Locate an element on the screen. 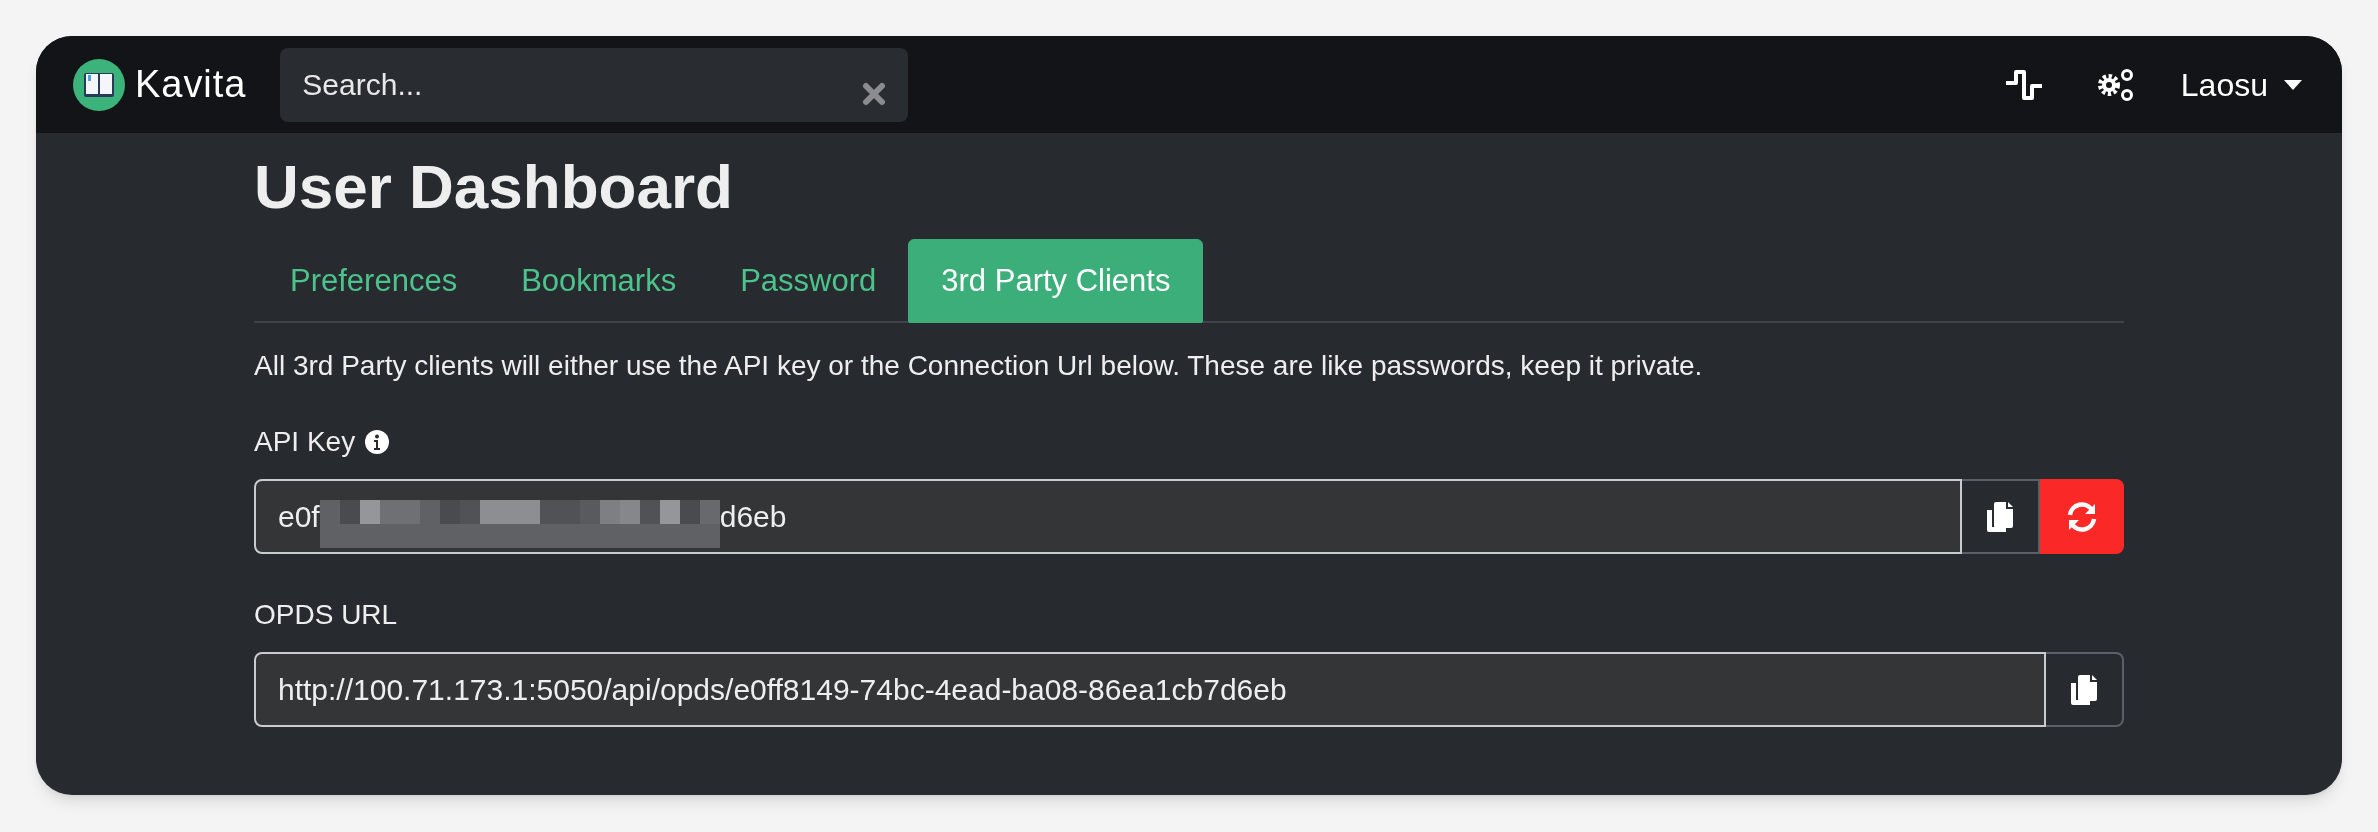 The height and width of the screenshot is (832, 2378). input-field: e0f d6eb is located at coordinates (1108, 516).